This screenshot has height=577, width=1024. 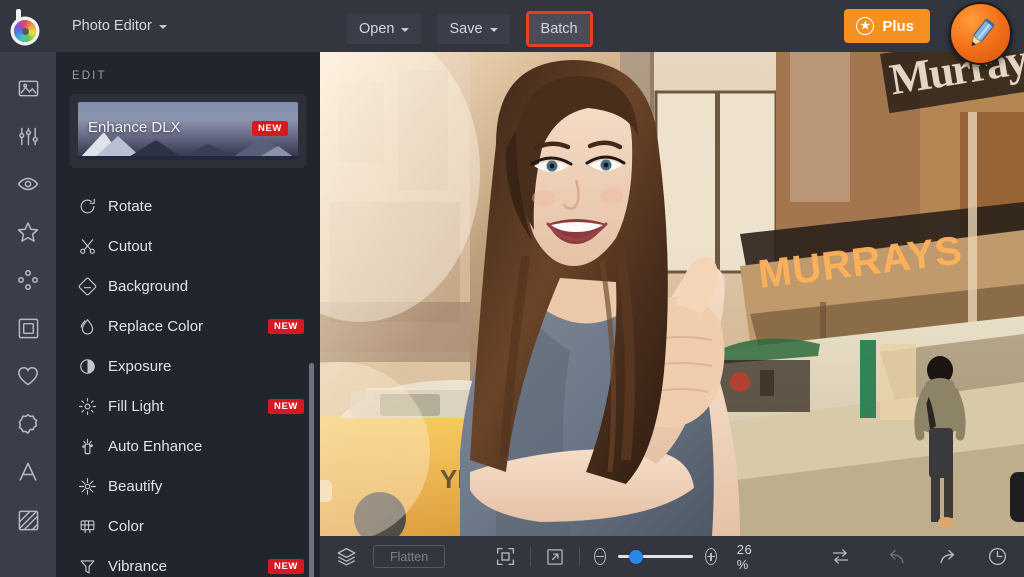 I want to click on panel-scrollbar, so click(x=311, y=470).